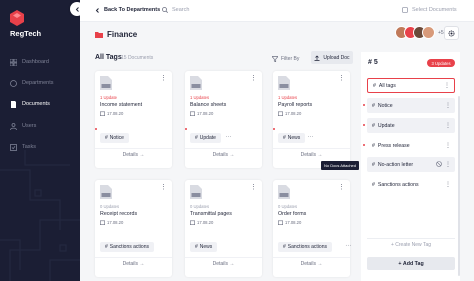 The width and height of the screenshot is (474, 281). I want to click on create-new-tag-link: + Create New Tag, so click(411, 245).